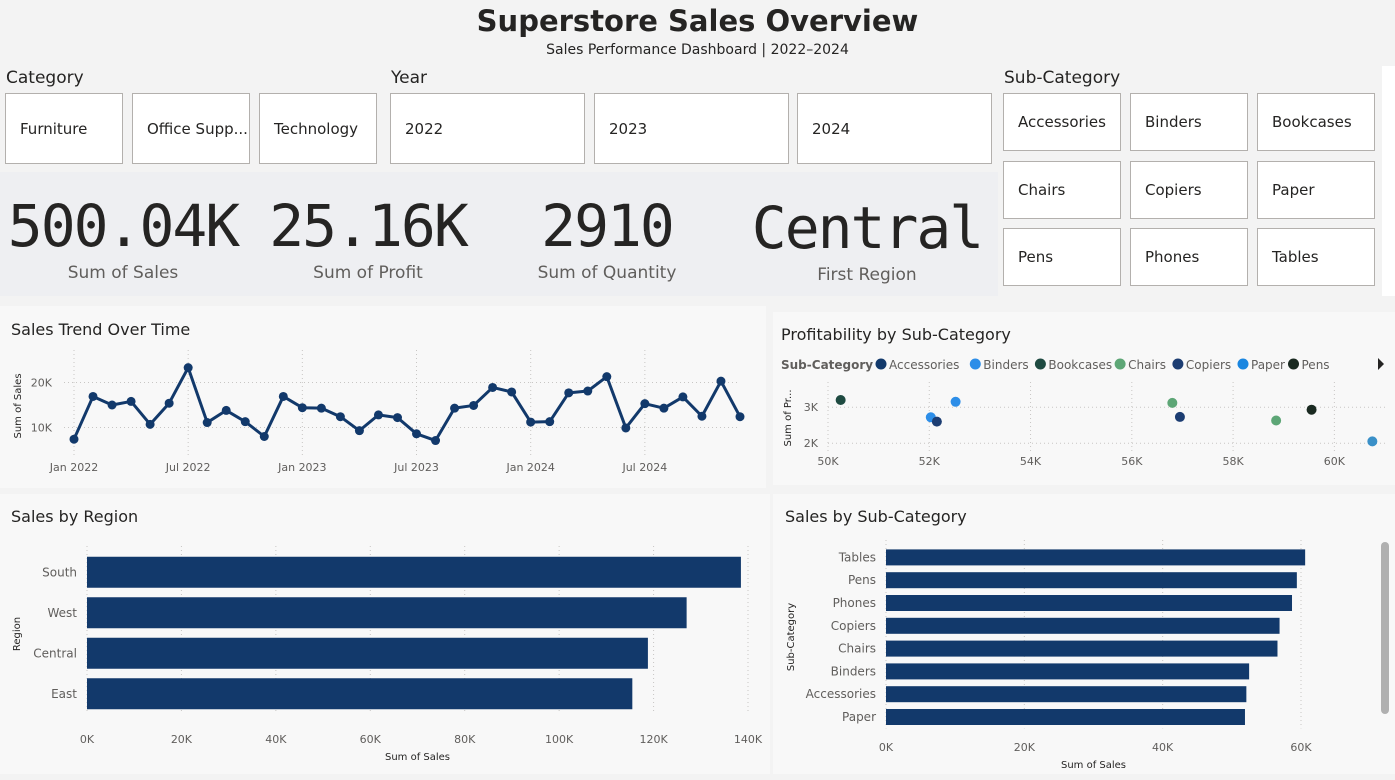 The width and height of the screenshot is (1395, 780). Describe the element at coordinates (748, 739) in the screenshot. I see `region-chart-x-tick: 140K` at that location.